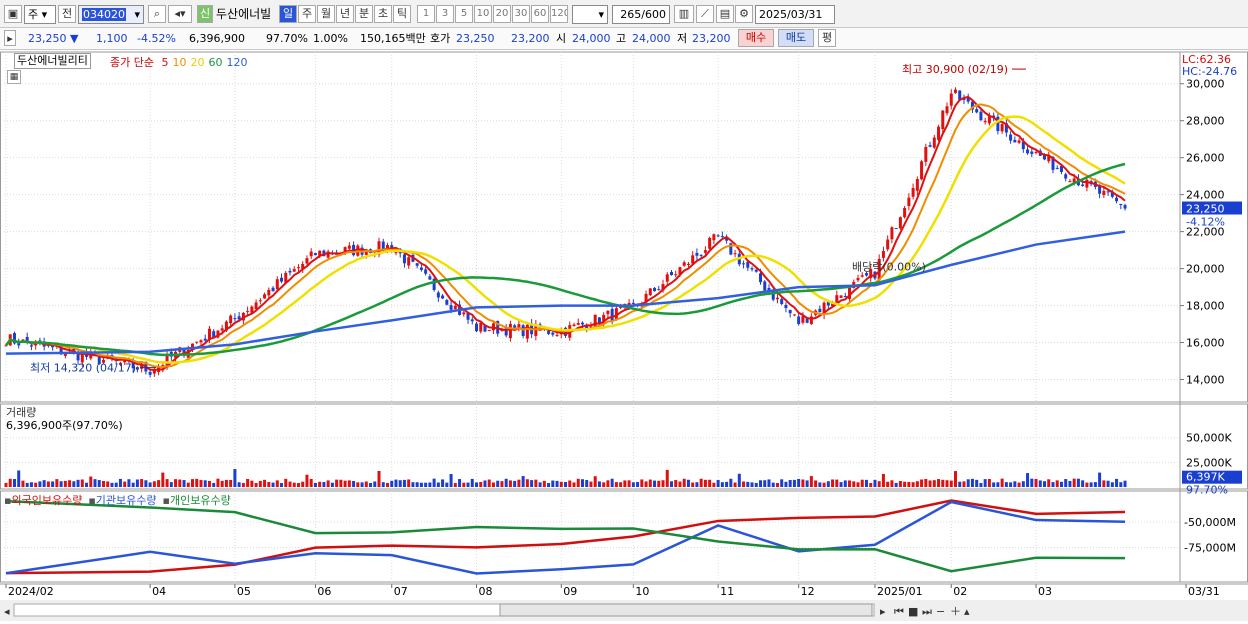 This screenshot has height=624, width=1248. I want to click on count-button-60: 60, so click(540, 14).